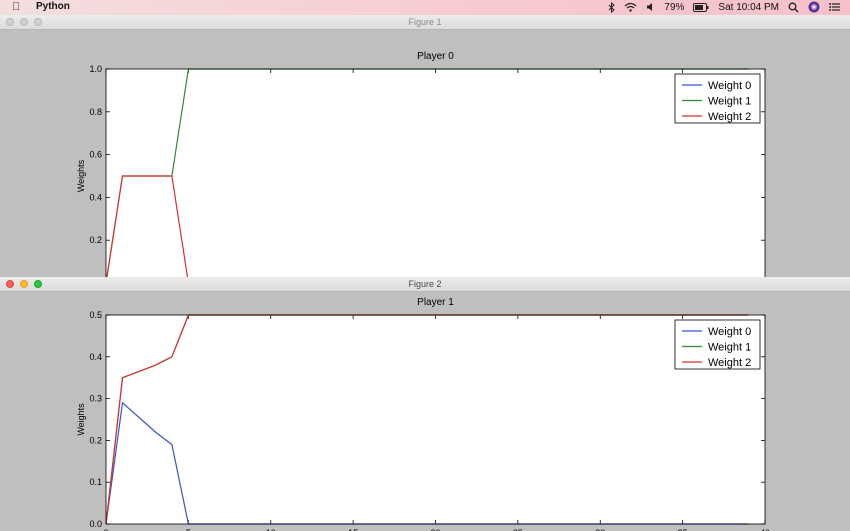 The image size is (850, 531). Describe the element at coordinates (814, 7) in the screenshot. I see `siri-icon` at that location.